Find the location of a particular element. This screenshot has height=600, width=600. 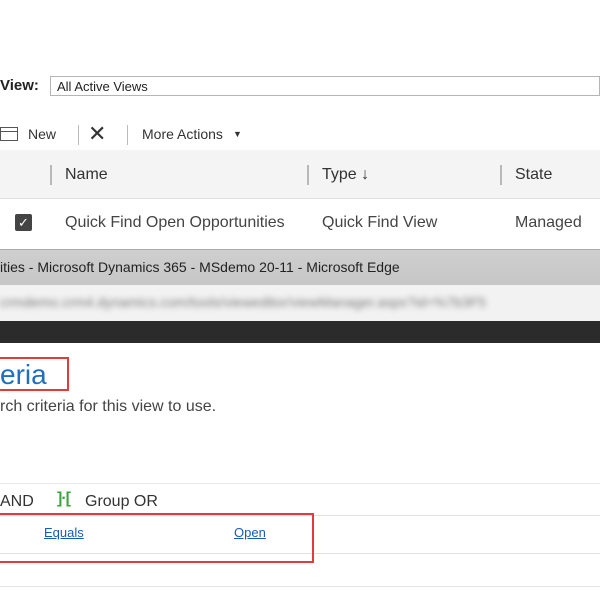

cell-type: Quick Find View is located at coordinates (380, 222).